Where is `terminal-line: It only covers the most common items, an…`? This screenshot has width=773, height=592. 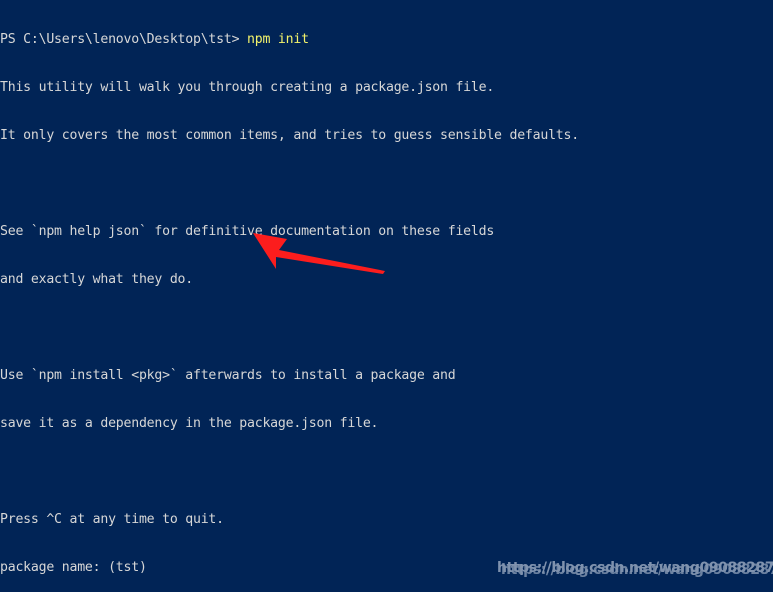 terminal-line: It only covers the most common items, an… is located at coordinates (289, 135).